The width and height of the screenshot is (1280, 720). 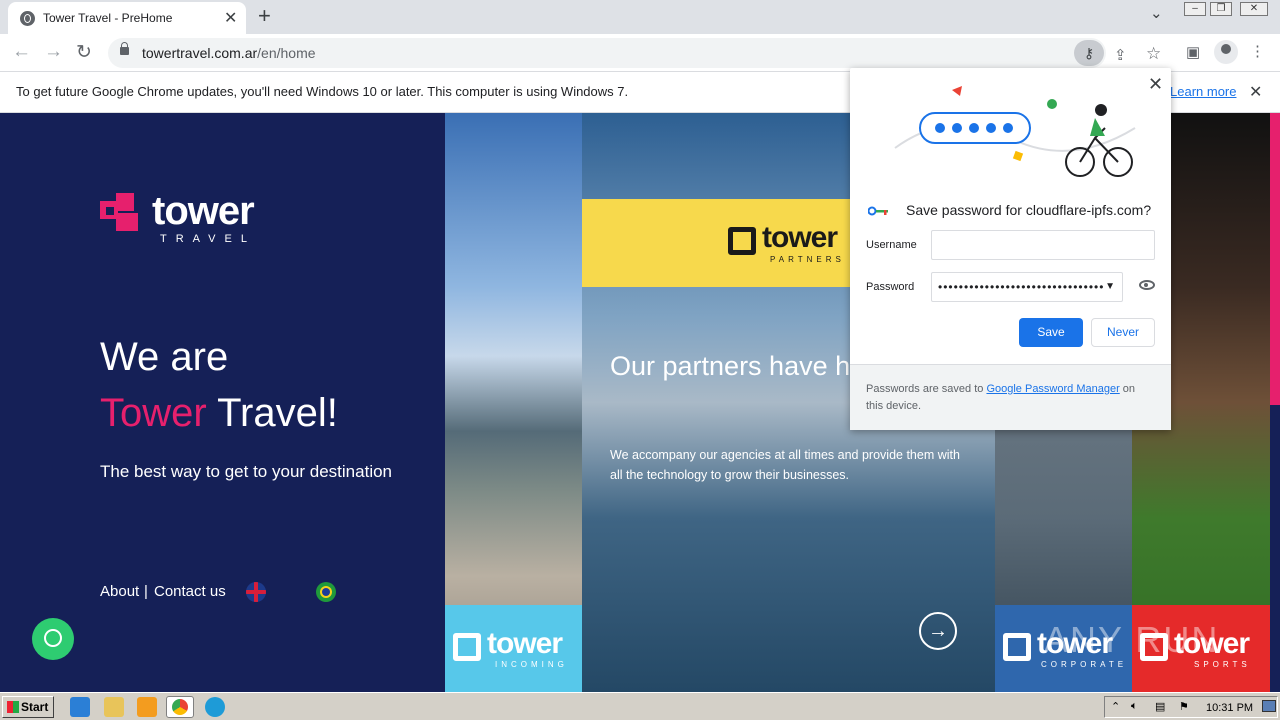 What do you see at coordinates (1132, 639) in the screenshot?
I see `anyrun-watermark: ANY RUN` at bounding box center [1132, 639].